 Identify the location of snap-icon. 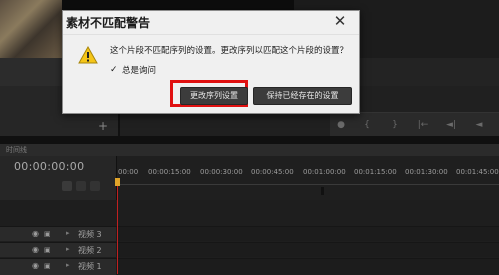
(67, 186).